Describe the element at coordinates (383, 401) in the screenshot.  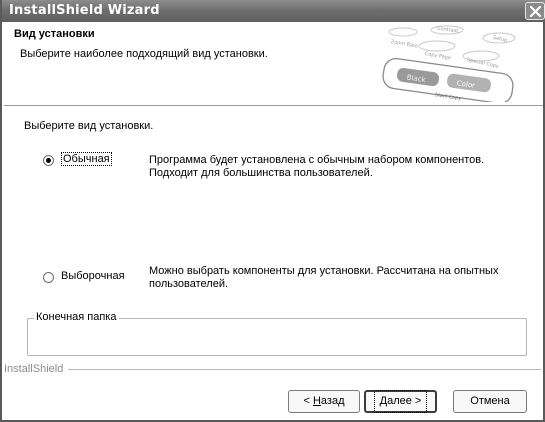
I see `next-button-accelerator: Д` at that location.